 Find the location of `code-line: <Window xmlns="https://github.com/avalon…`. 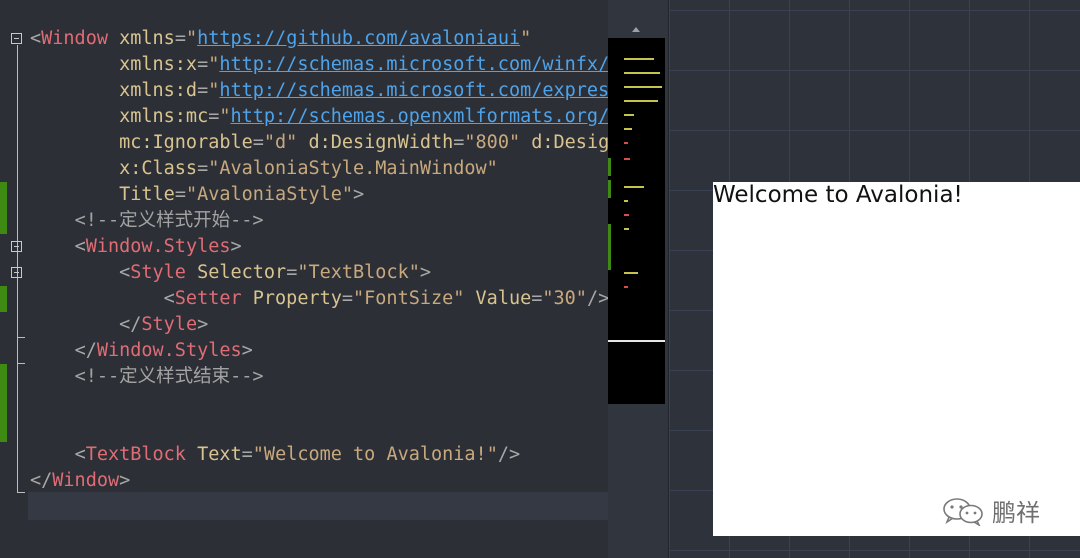

code-line: <Window xmlns="https://github.com/avalon… is located at coordinates (319, 39).